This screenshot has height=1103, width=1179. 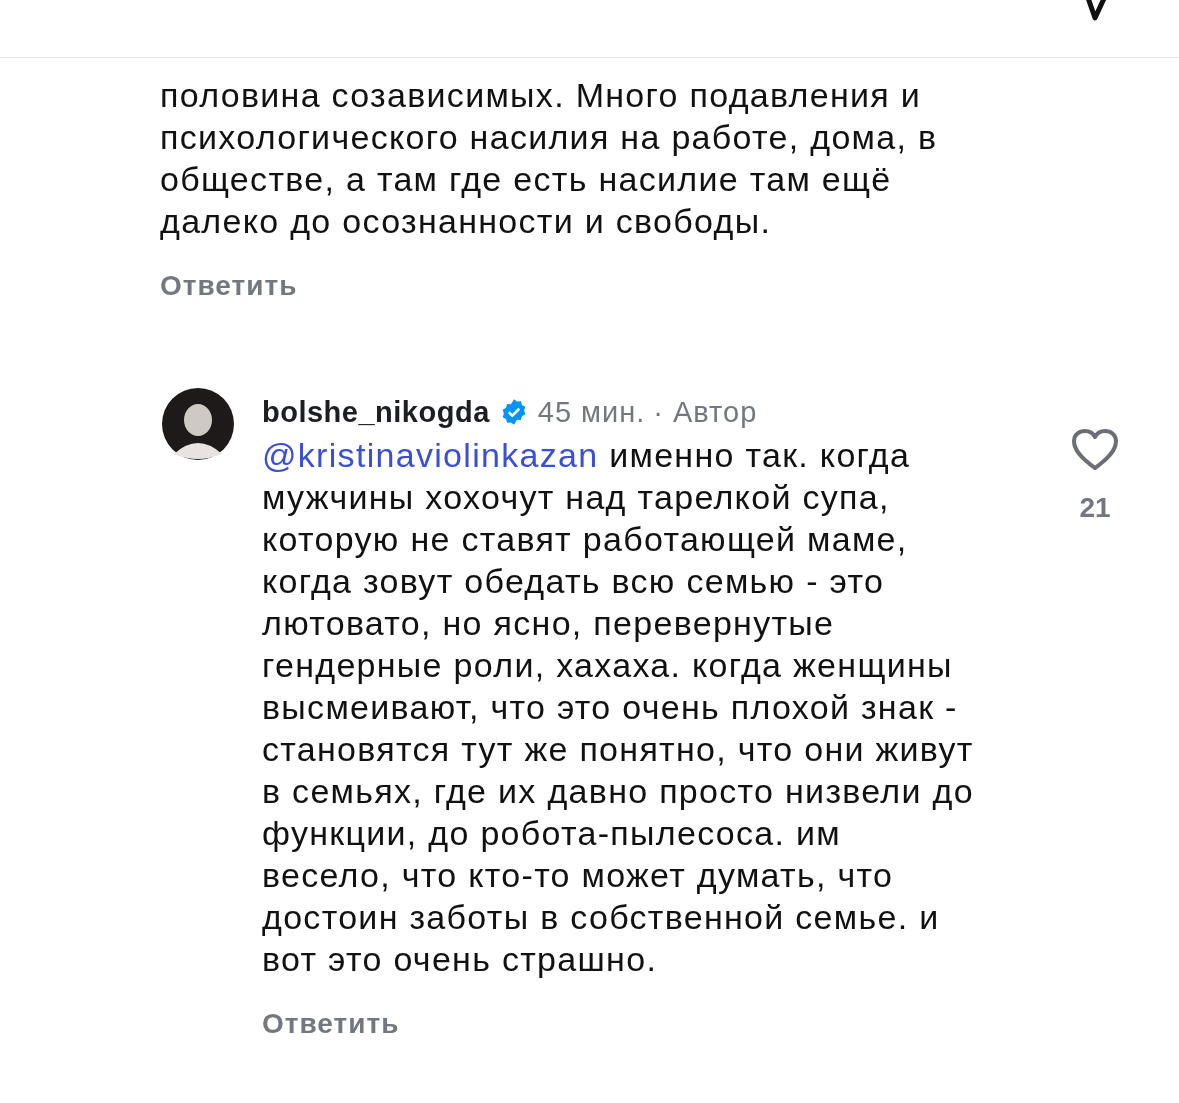 I want to click on avatar, so click(x=198, y=424).